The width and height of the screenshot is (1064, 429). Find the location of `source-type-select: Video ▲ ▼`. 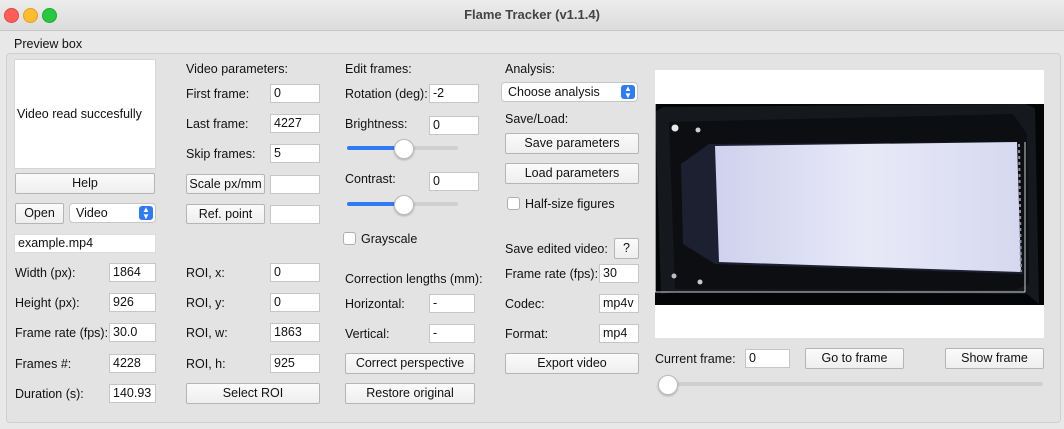

source-type-select: Video ▲ ▼ is located at coordinates (112, 213).